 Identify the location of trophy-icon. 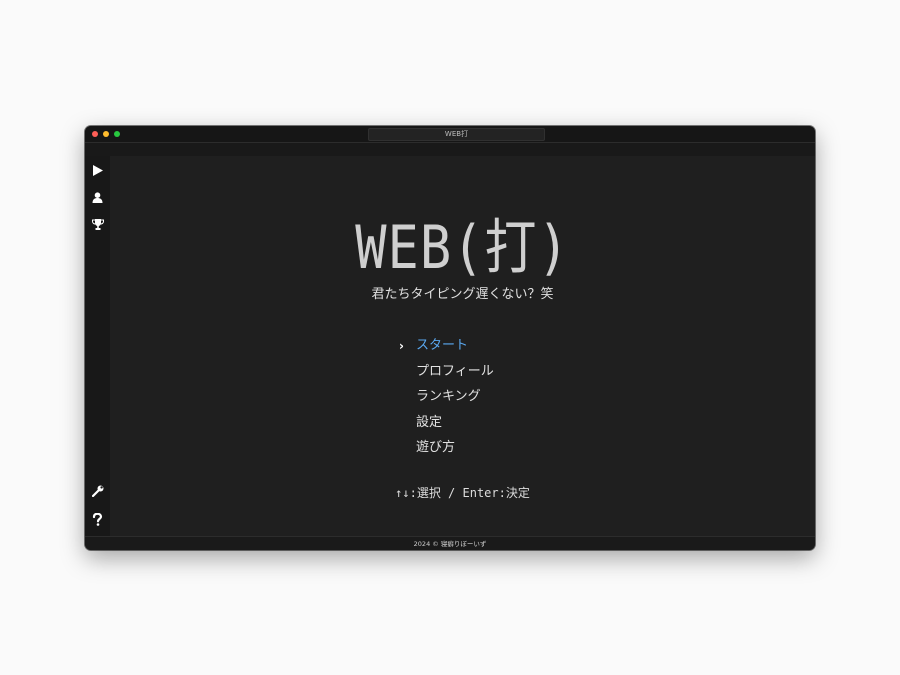
(97, 224).